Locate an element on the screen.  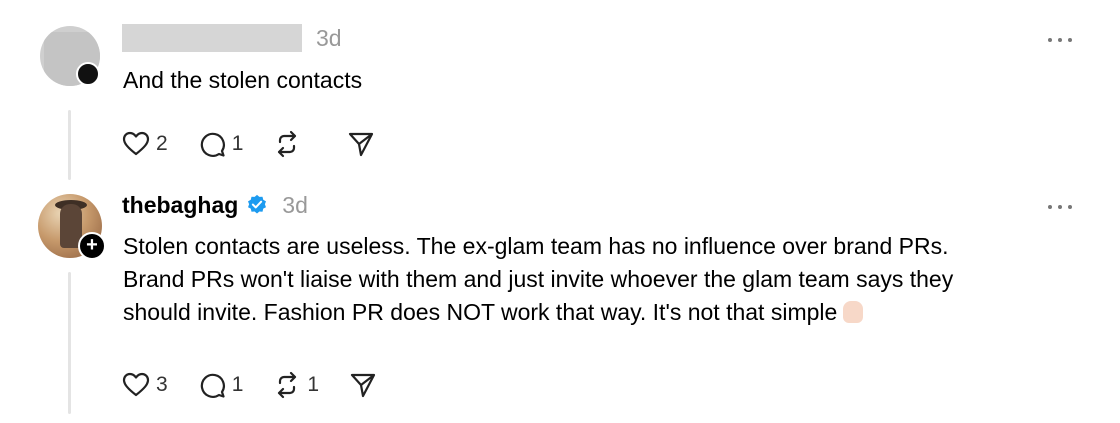
verified-badge-icon is located at coordinates (257, 204).